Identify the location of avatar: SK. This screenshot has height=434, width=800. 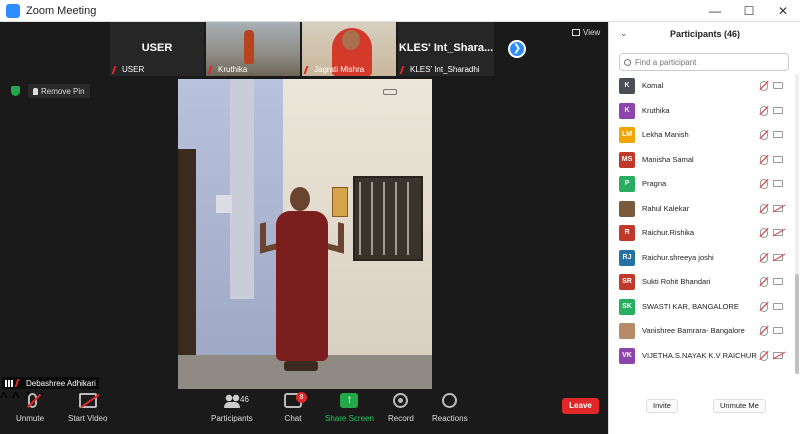
(627, 306).